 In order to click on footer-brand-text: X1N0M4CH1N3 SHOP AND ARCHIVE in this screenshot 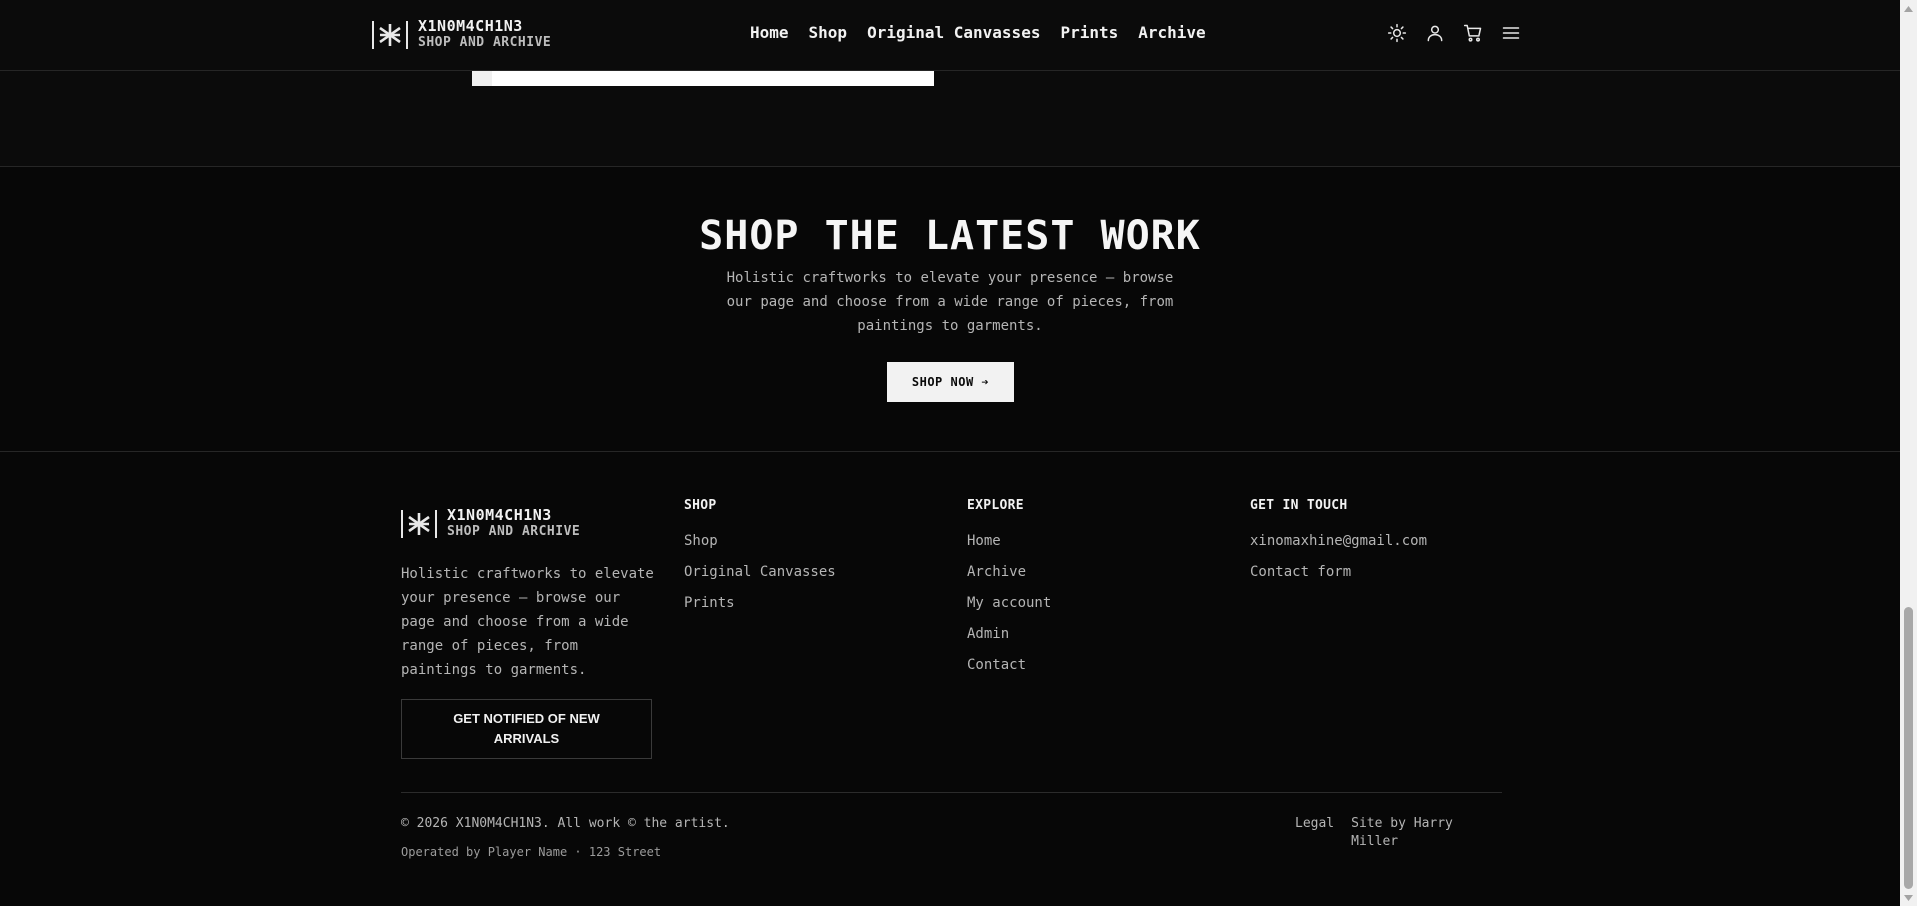, I will do `click(513, 523)`.